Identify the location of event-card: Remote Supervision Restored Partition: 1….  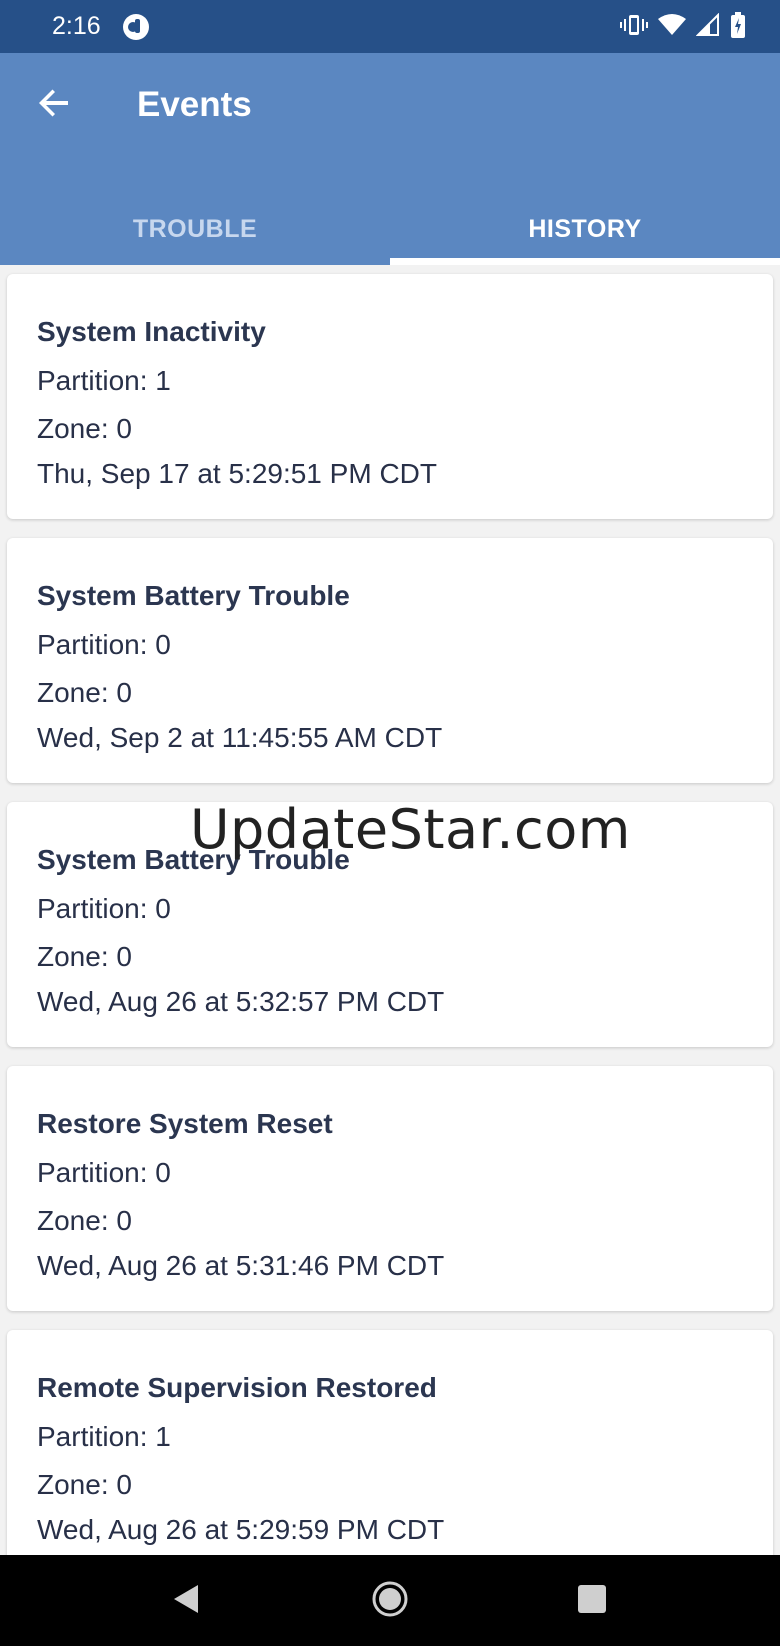
(390, 1442).